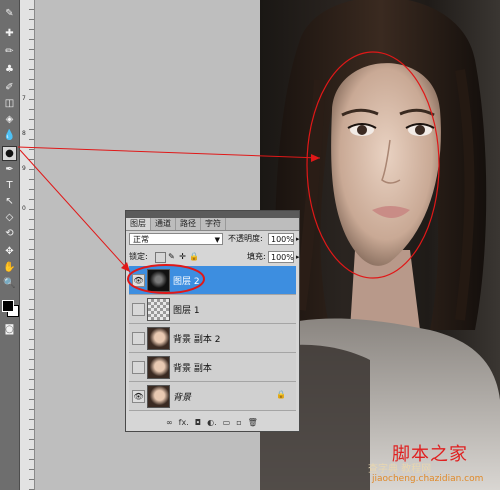 Image resolution: width=500 pixels, height=490 pixels. I want to click on adjustment-icon: ◐., so click(212, 422).